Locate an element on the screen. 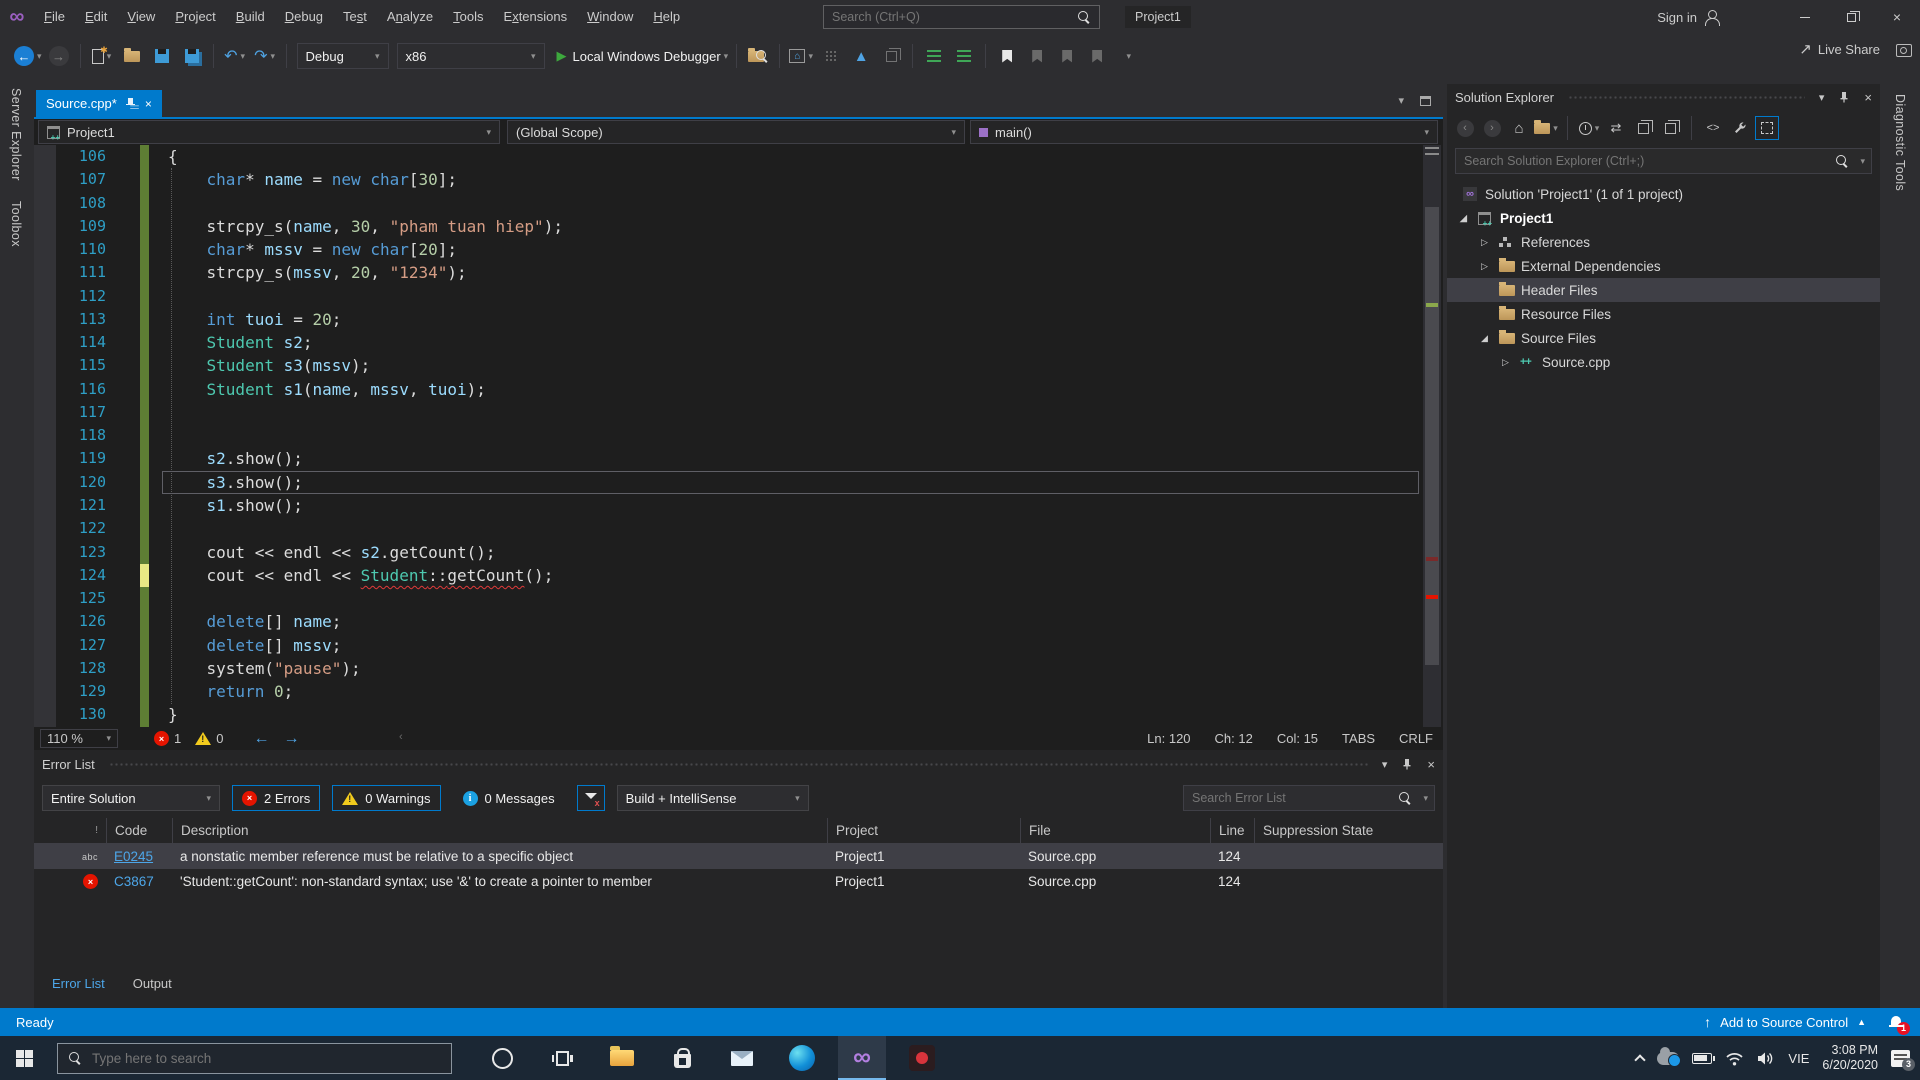 The image size is (1920, 1080). onedrive-sync-icon is located at coordinates (1669, 1056).